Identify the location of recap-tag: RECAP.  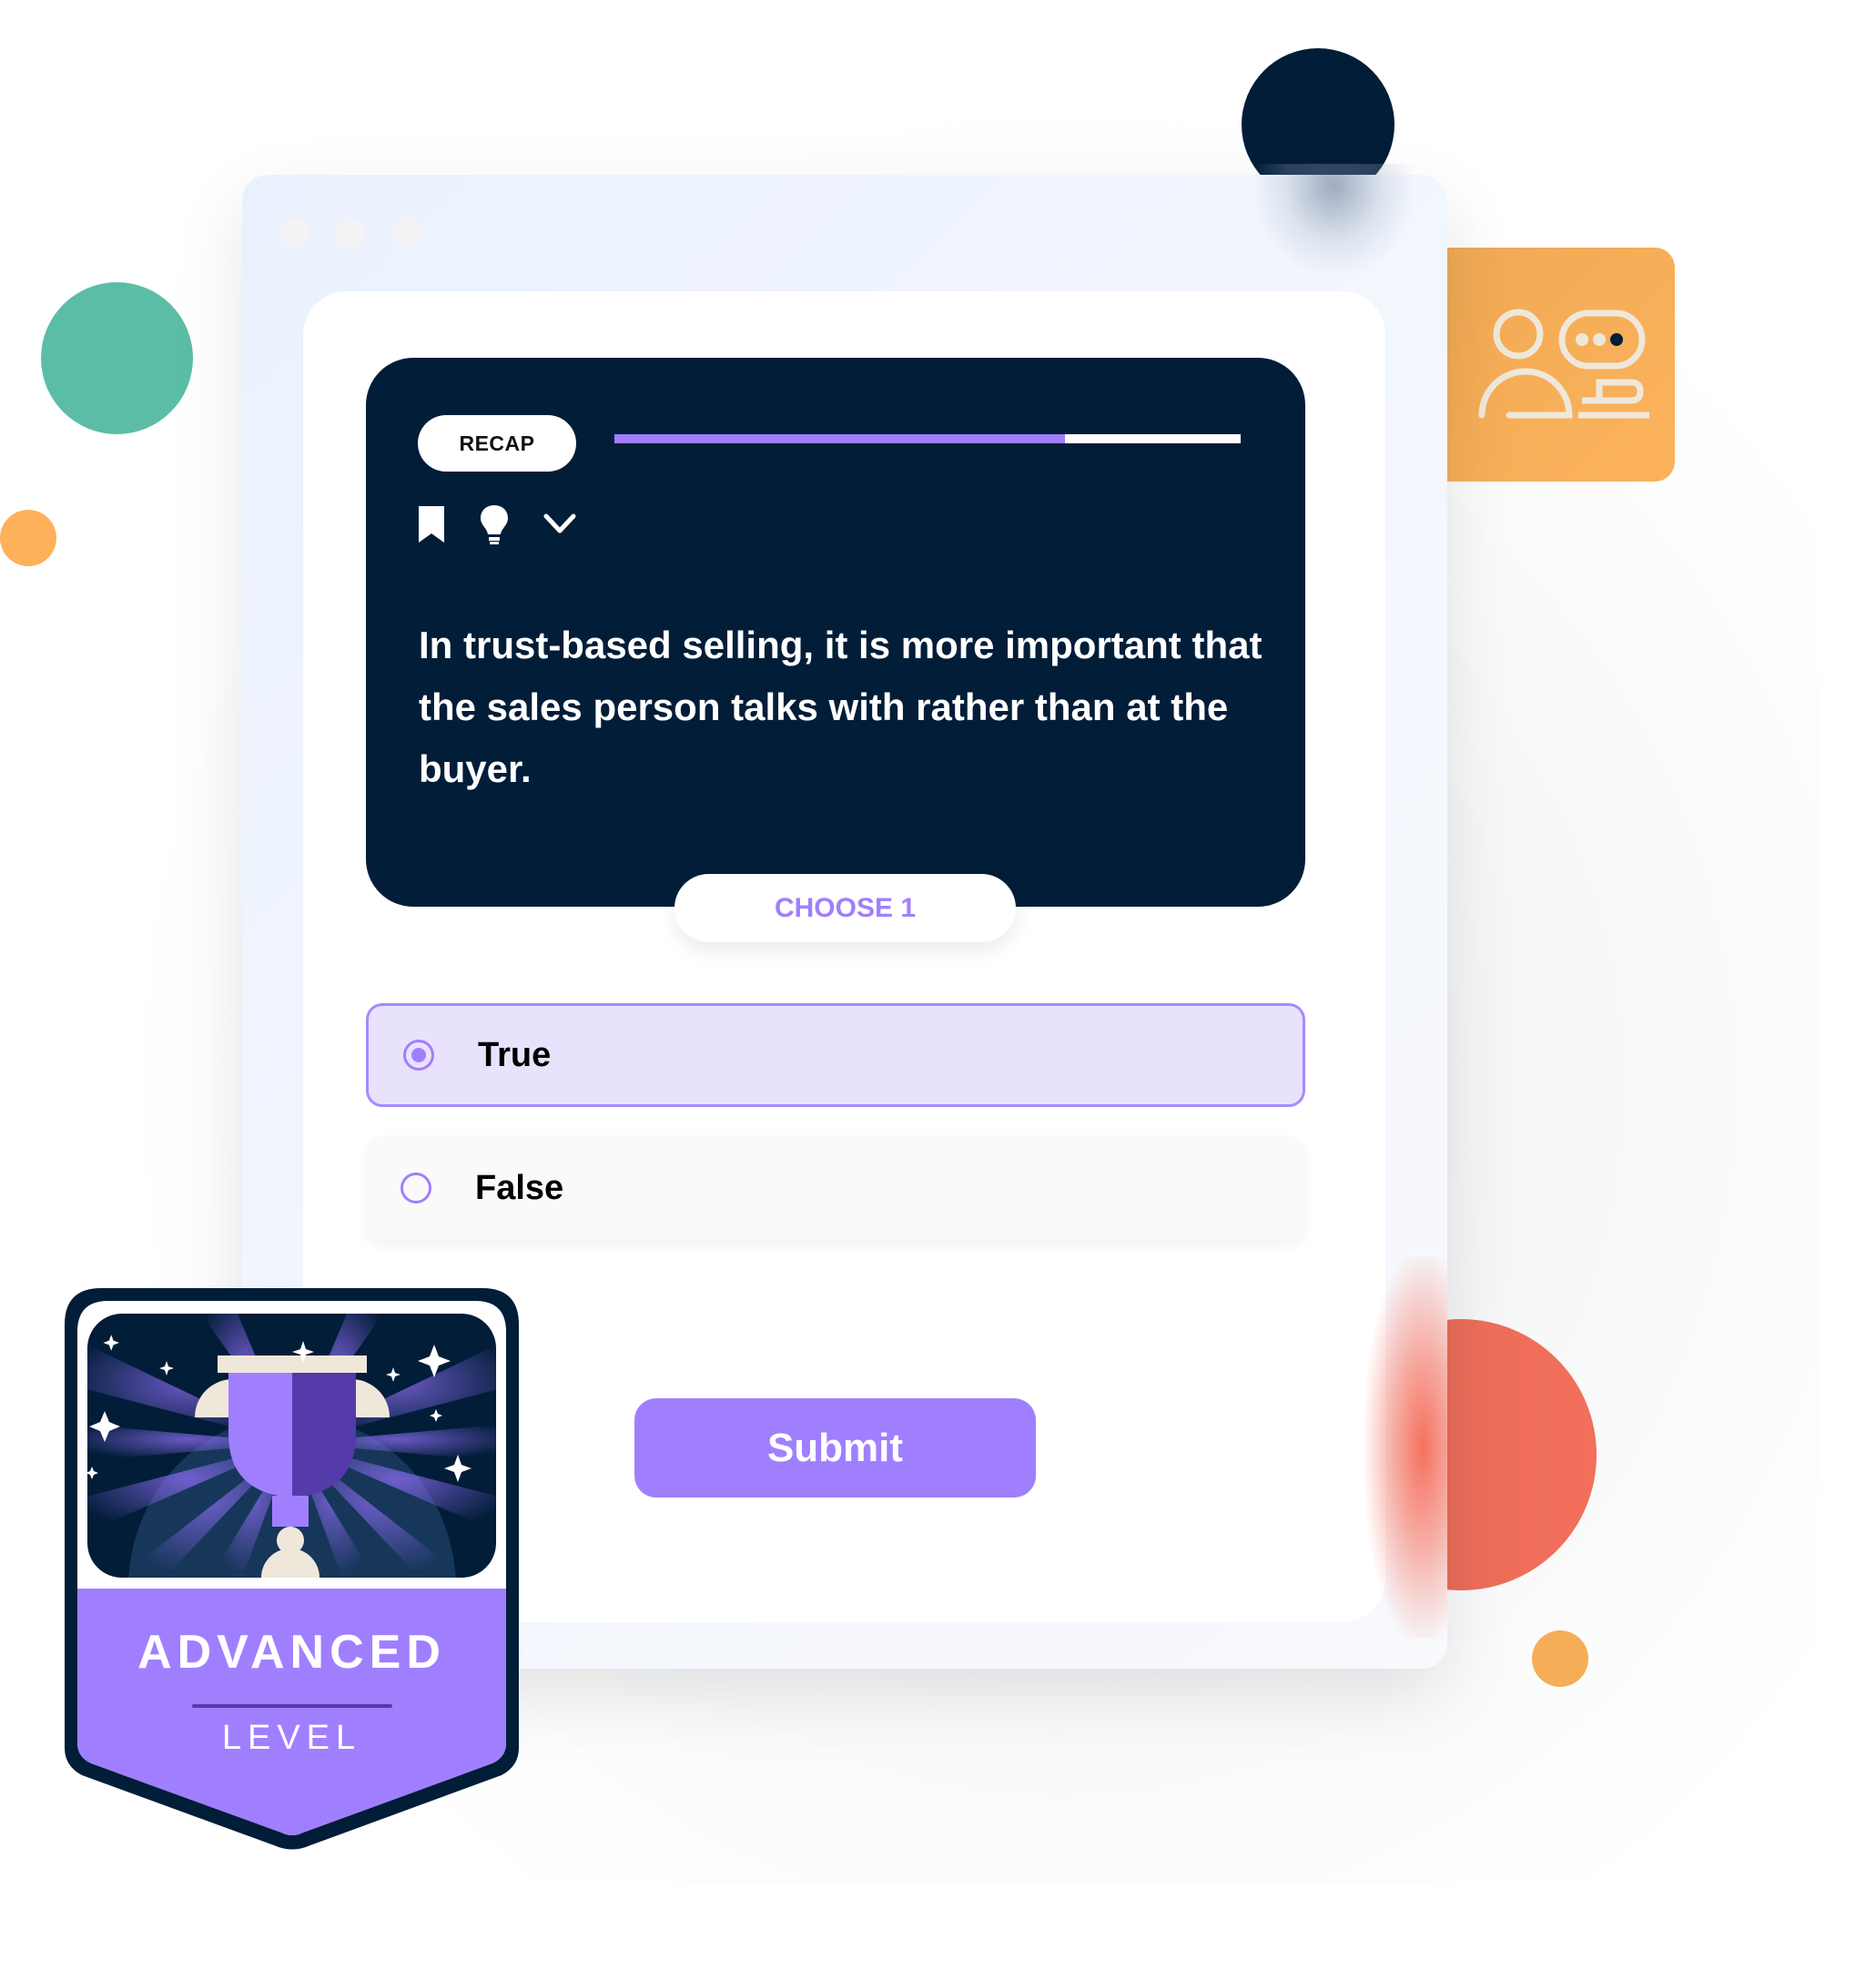
(497, 444).